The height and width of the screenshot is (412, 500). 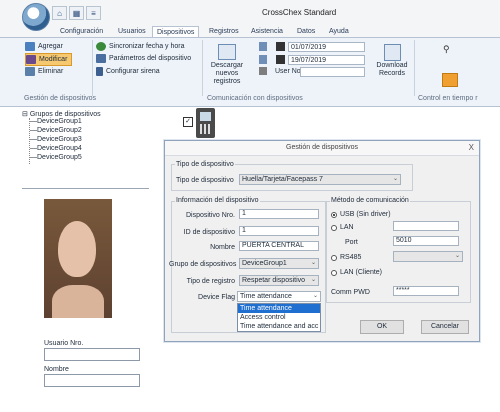 I want to click on user-no-input, so click(x=92, y=354).